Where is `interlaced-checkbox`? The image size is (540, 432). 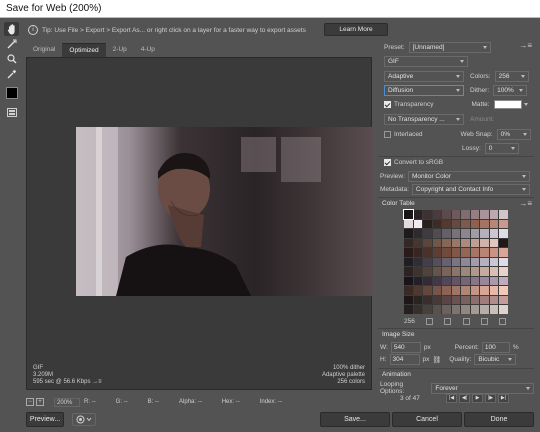
interlaced-checkbox is located at coordinates (387, 134).